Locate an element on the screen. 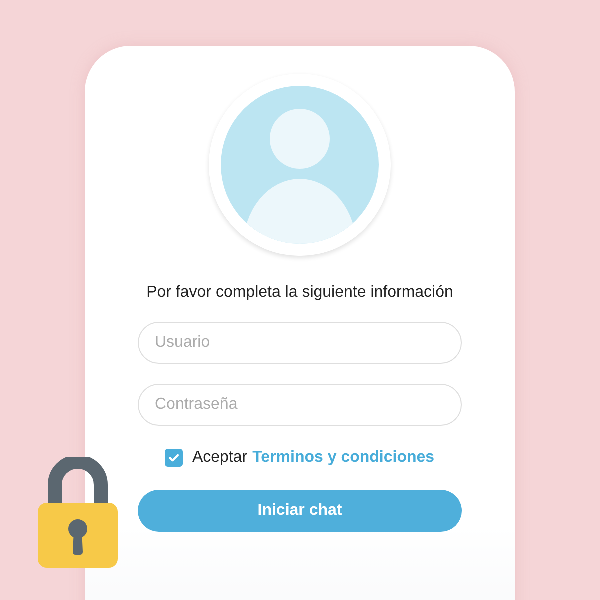  accept-label: Aceptar is located at coordinates (220, 458).